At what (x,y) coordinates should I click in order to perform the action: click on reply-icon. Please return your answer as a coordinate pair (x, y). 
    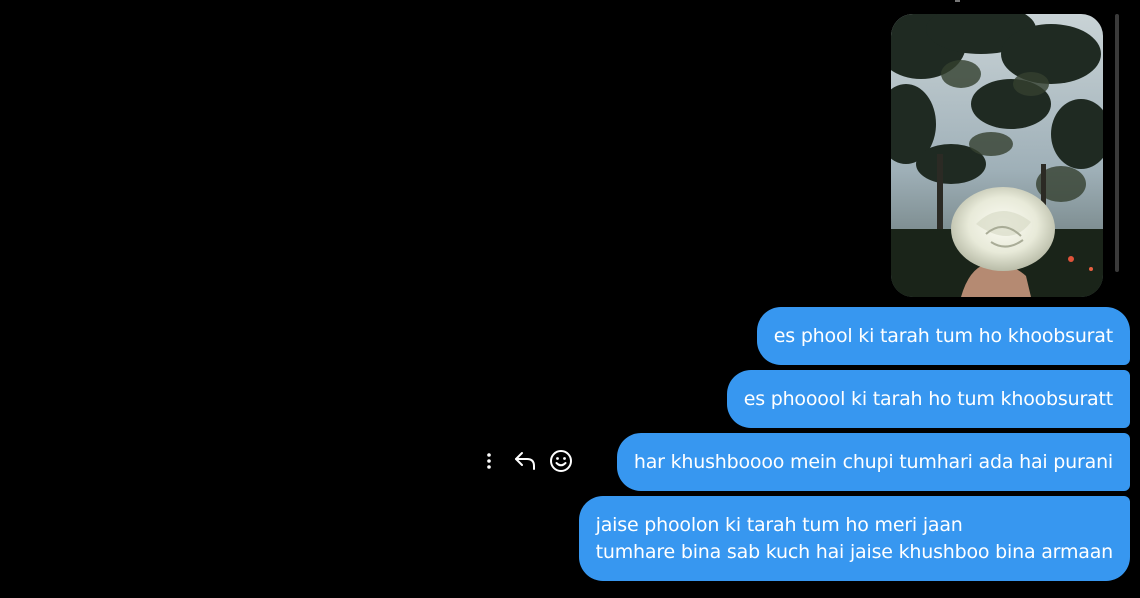
    Looking at the image, I should click on (525, 461).